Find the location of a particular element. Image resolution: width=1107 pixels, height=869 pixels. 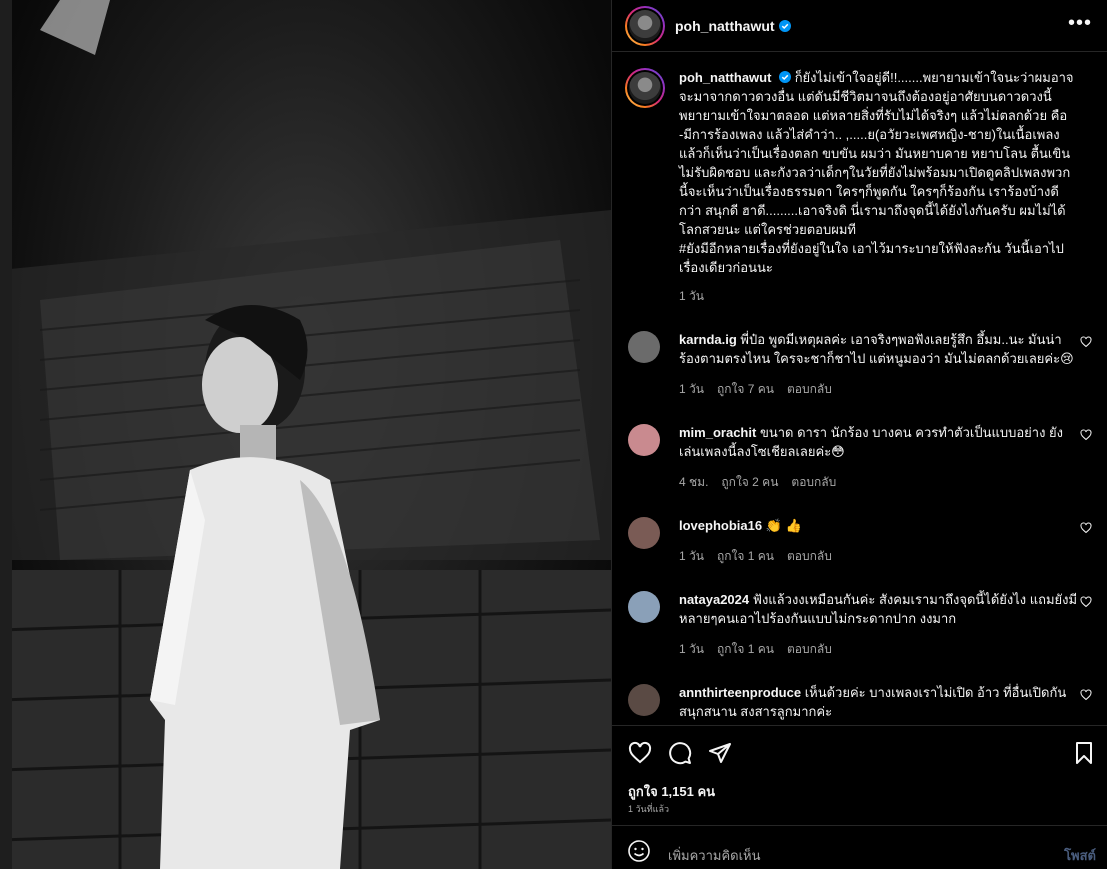

add-comment-bar: เพิ่มความคิดเห็น โพสต์ is located at coordinates (859, 847).